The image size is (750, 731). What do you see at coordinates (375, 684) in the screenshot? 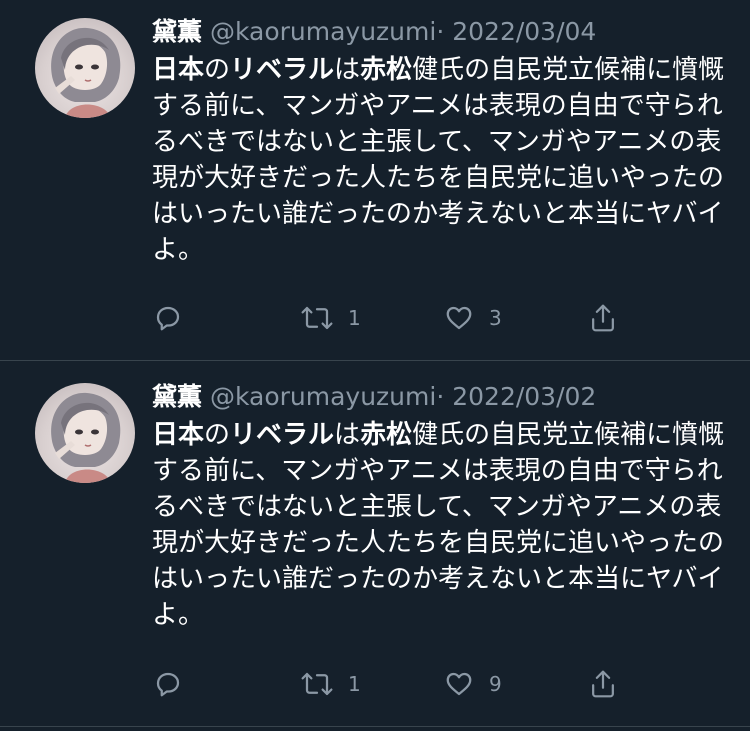
I see `tweet-actions: 1 9` at bounding box center [375, 684].